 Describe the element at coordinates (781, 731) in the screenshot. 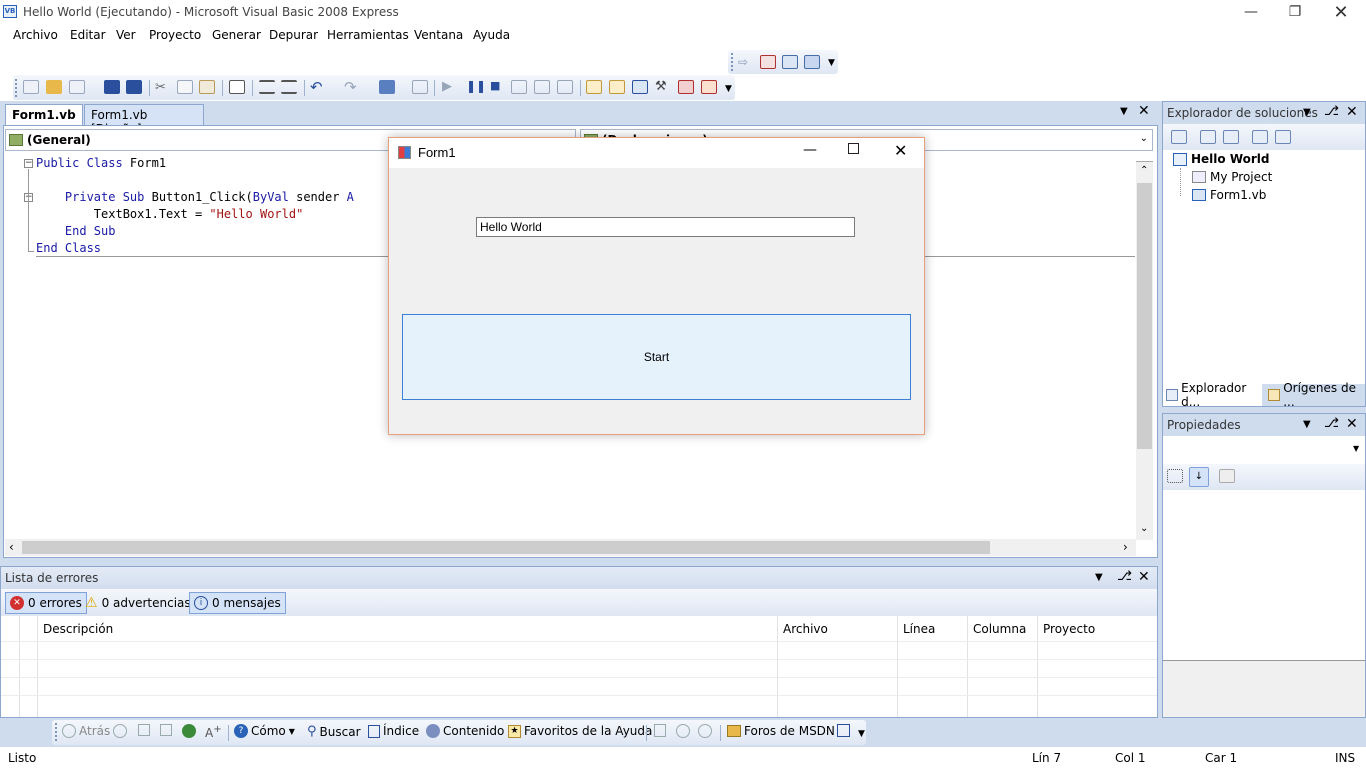

I see `msdn-forums-button: Foros de MSDN` at that location.